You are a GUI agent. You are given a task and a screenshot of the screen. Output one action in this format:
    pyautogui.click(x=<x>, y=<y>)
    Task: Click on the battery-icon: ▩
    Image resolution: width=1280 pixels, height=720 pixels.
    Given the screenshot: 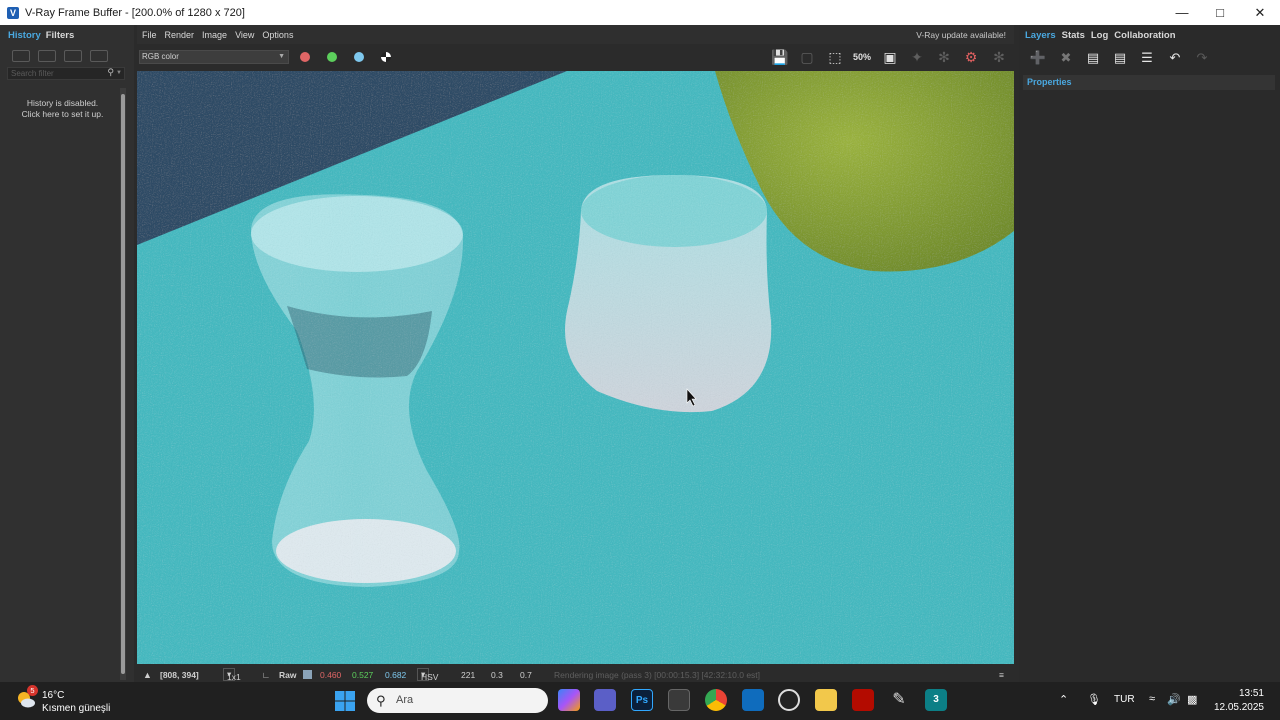 What is the action you would take?
    pyautogui.click(x=1192, y=699)
    